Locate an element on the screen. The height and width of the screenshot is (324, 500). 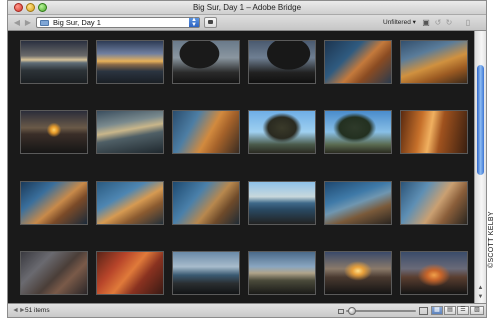
trash-icon: ▯ is located at coordinates (468, 22).